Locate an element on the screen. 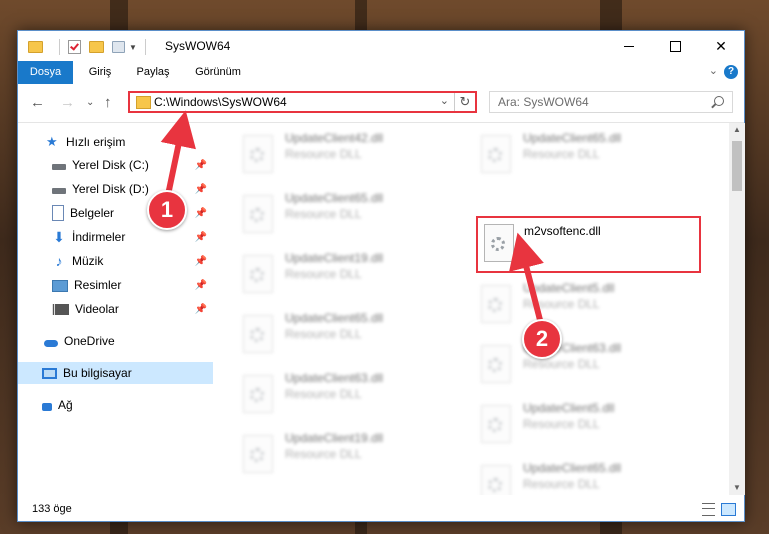  window-title: SysWOW64 is located at coordinates (198, 46).